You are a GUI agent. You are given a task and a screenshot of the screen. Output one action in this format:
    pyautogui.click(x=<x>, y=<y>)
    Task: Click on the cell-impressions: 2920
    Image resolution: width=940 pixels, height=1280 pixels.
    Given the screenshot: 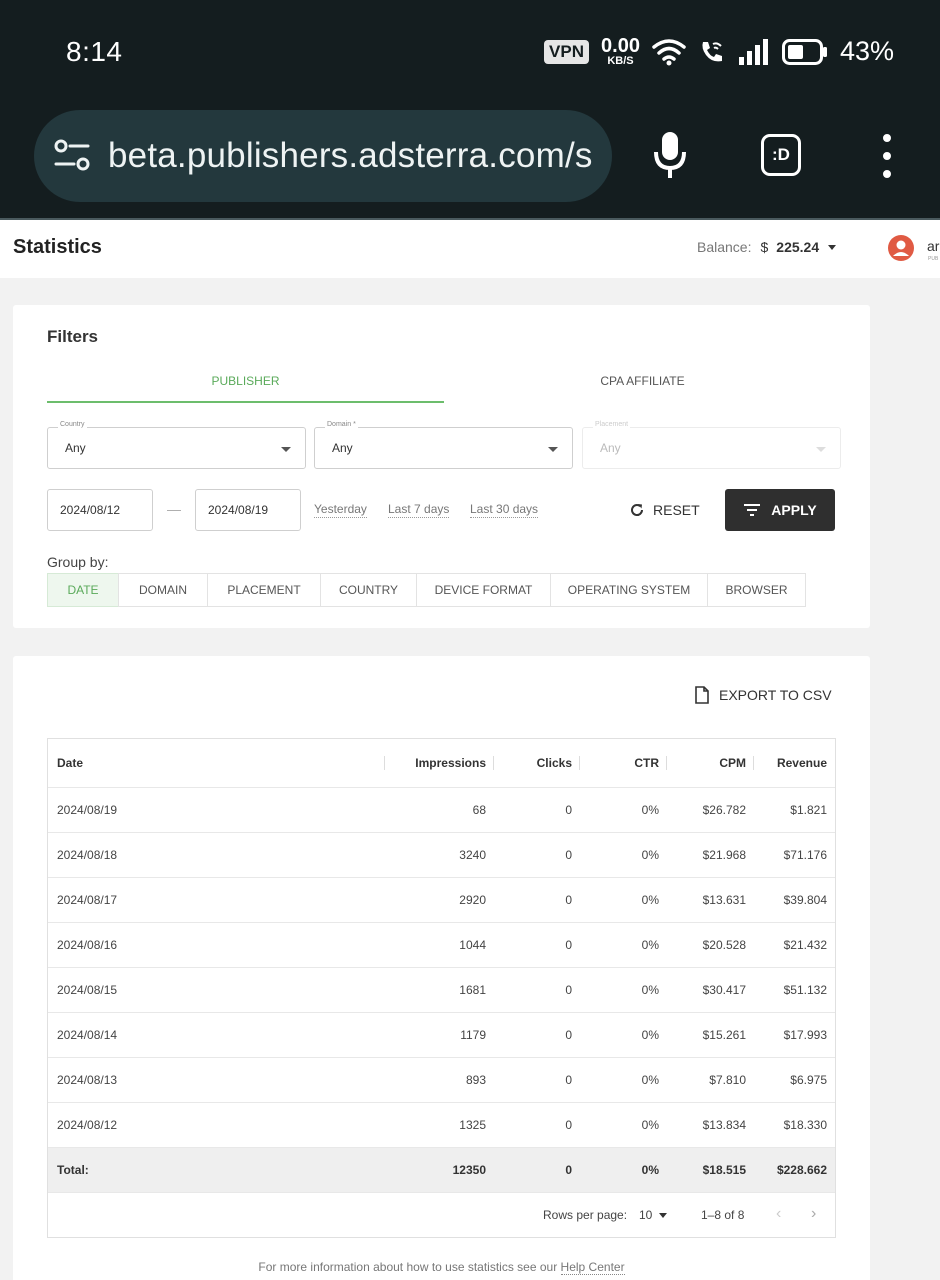 What is the action you would take?
    pyautogui.click(x=439, y=899)
    